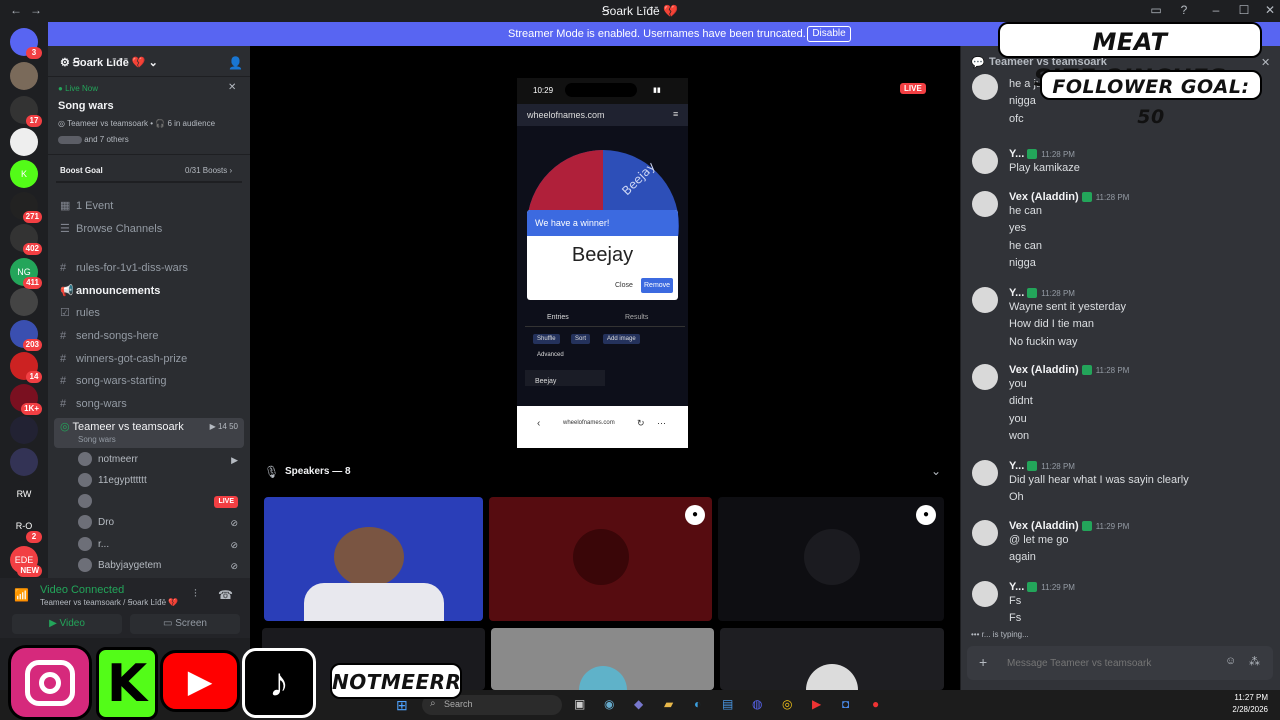 The height and width of the screenshot is (720, 1280). I want to click on speaker-tile-video, so click(373, 559).